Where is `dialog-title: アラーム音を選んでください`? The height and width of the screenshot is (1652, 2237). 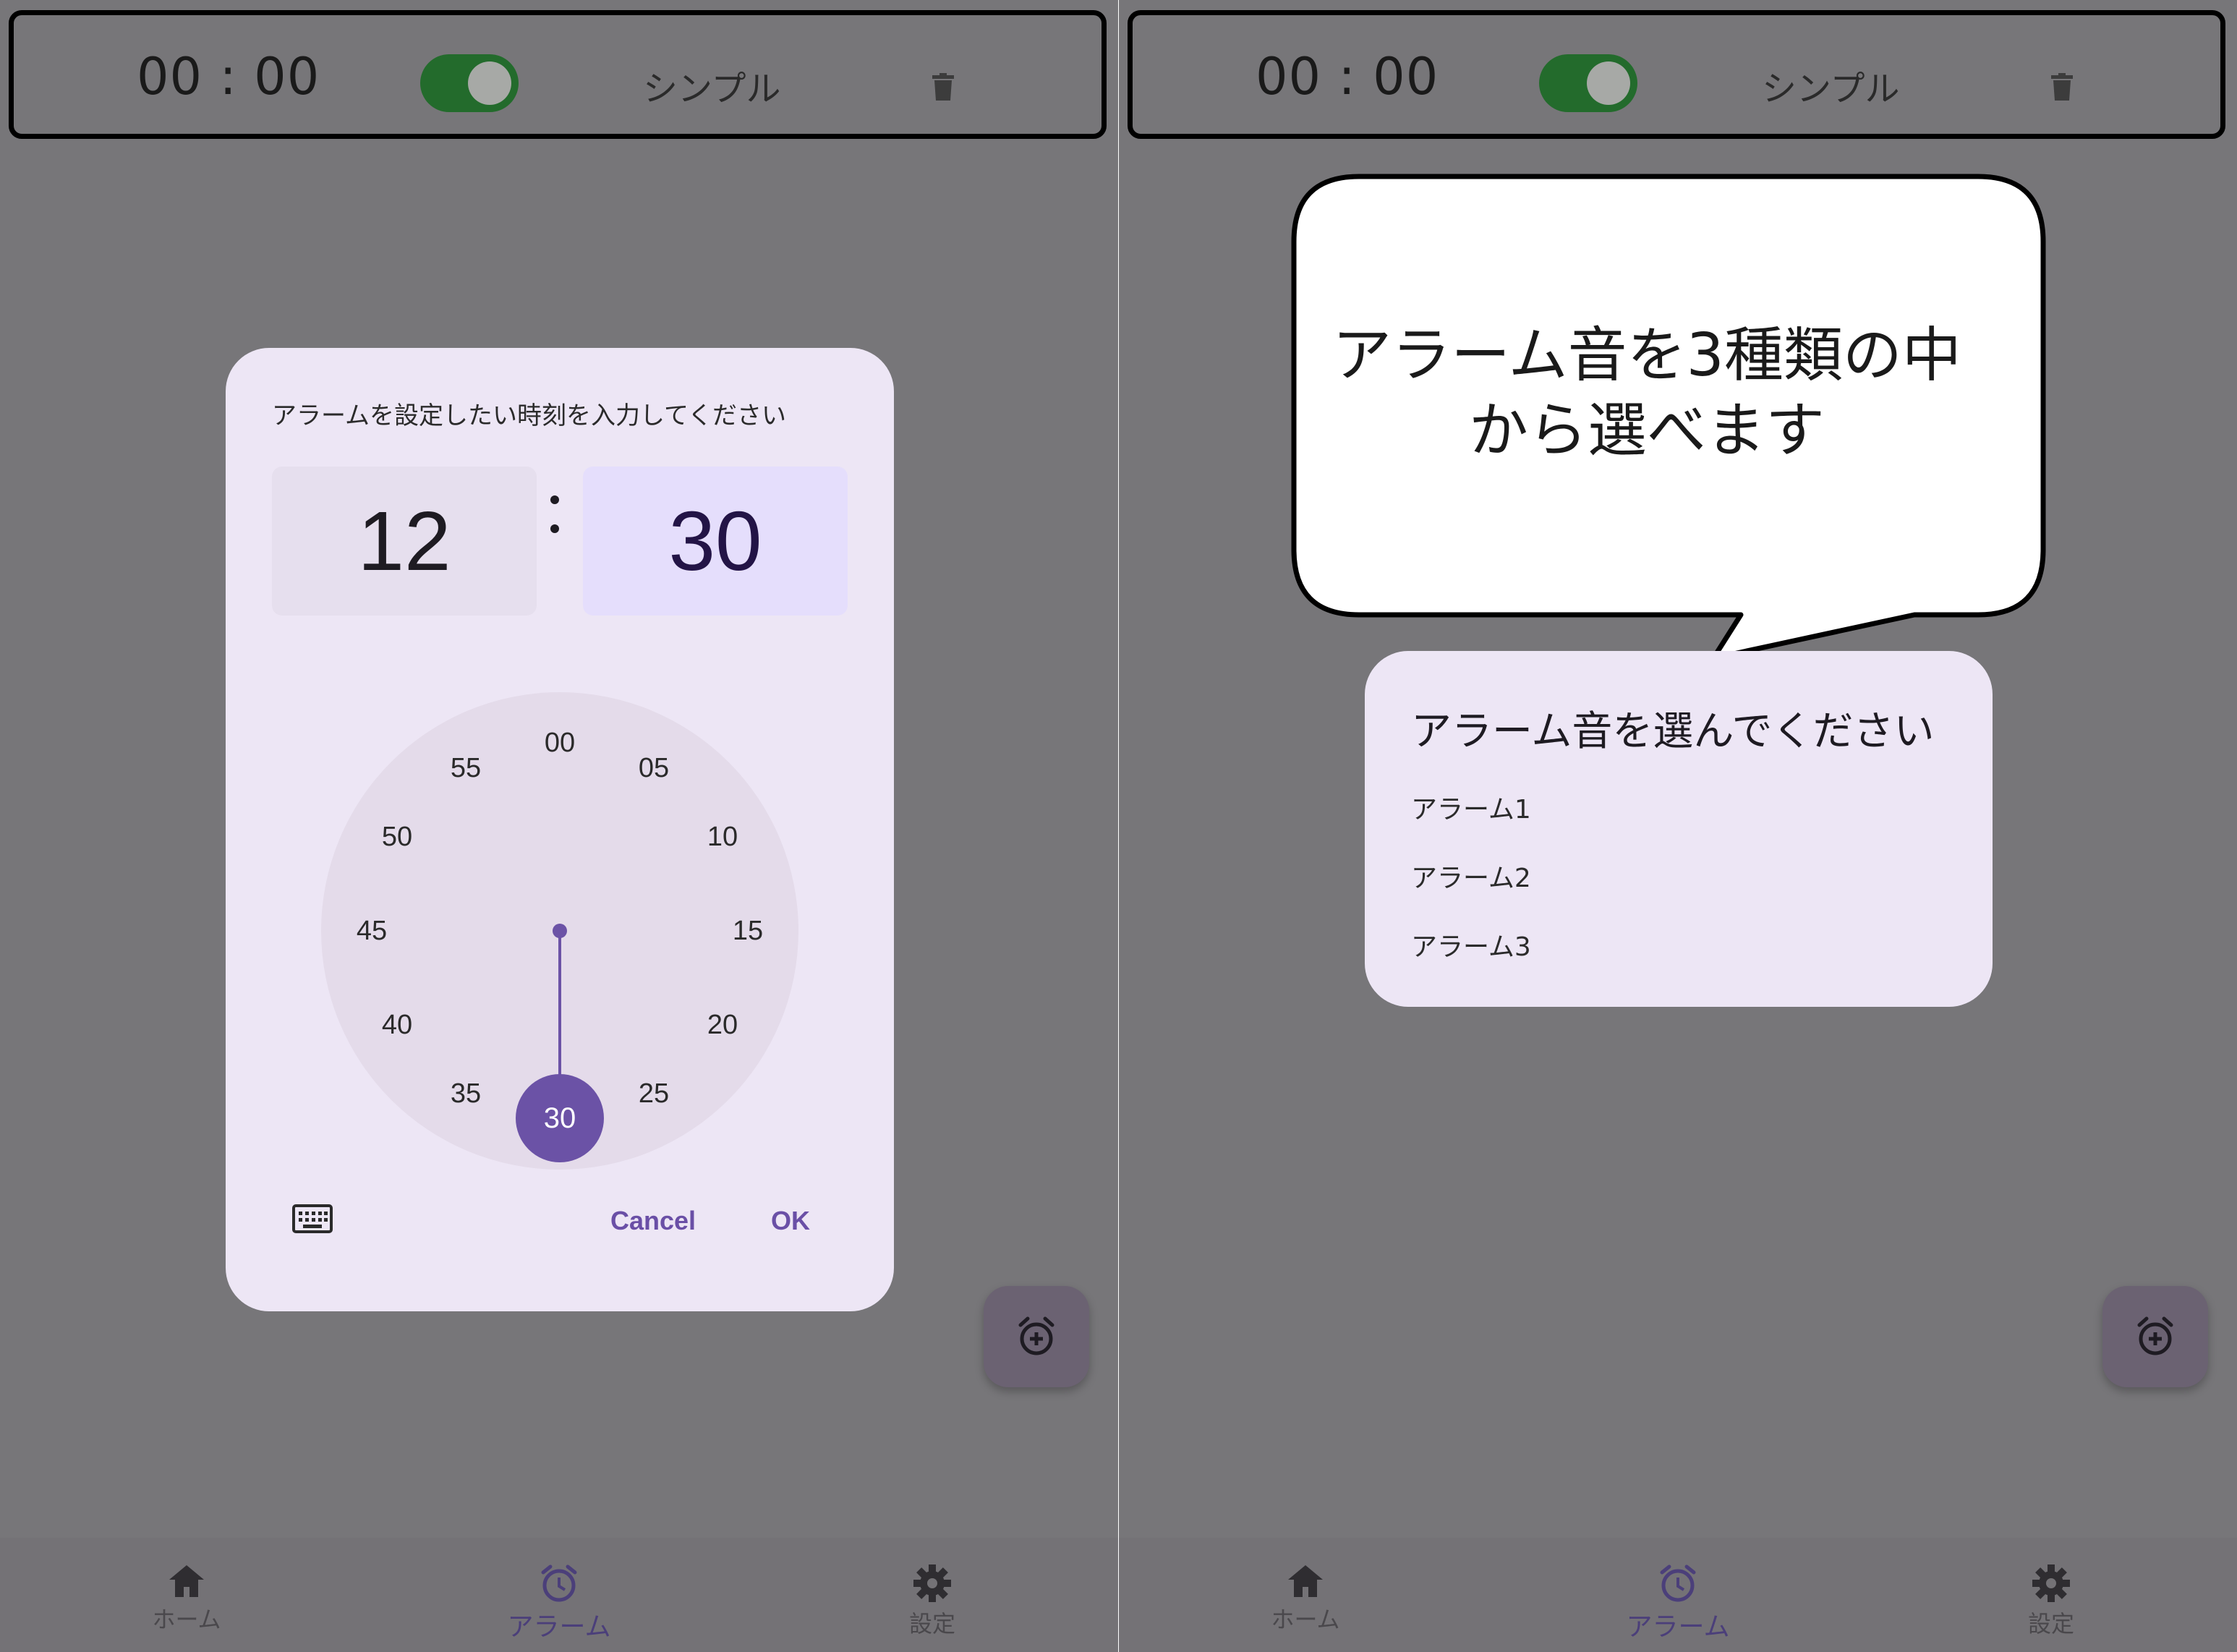 dialog-title: アラーム音を選んでください is located at coordinates (1673, 731).